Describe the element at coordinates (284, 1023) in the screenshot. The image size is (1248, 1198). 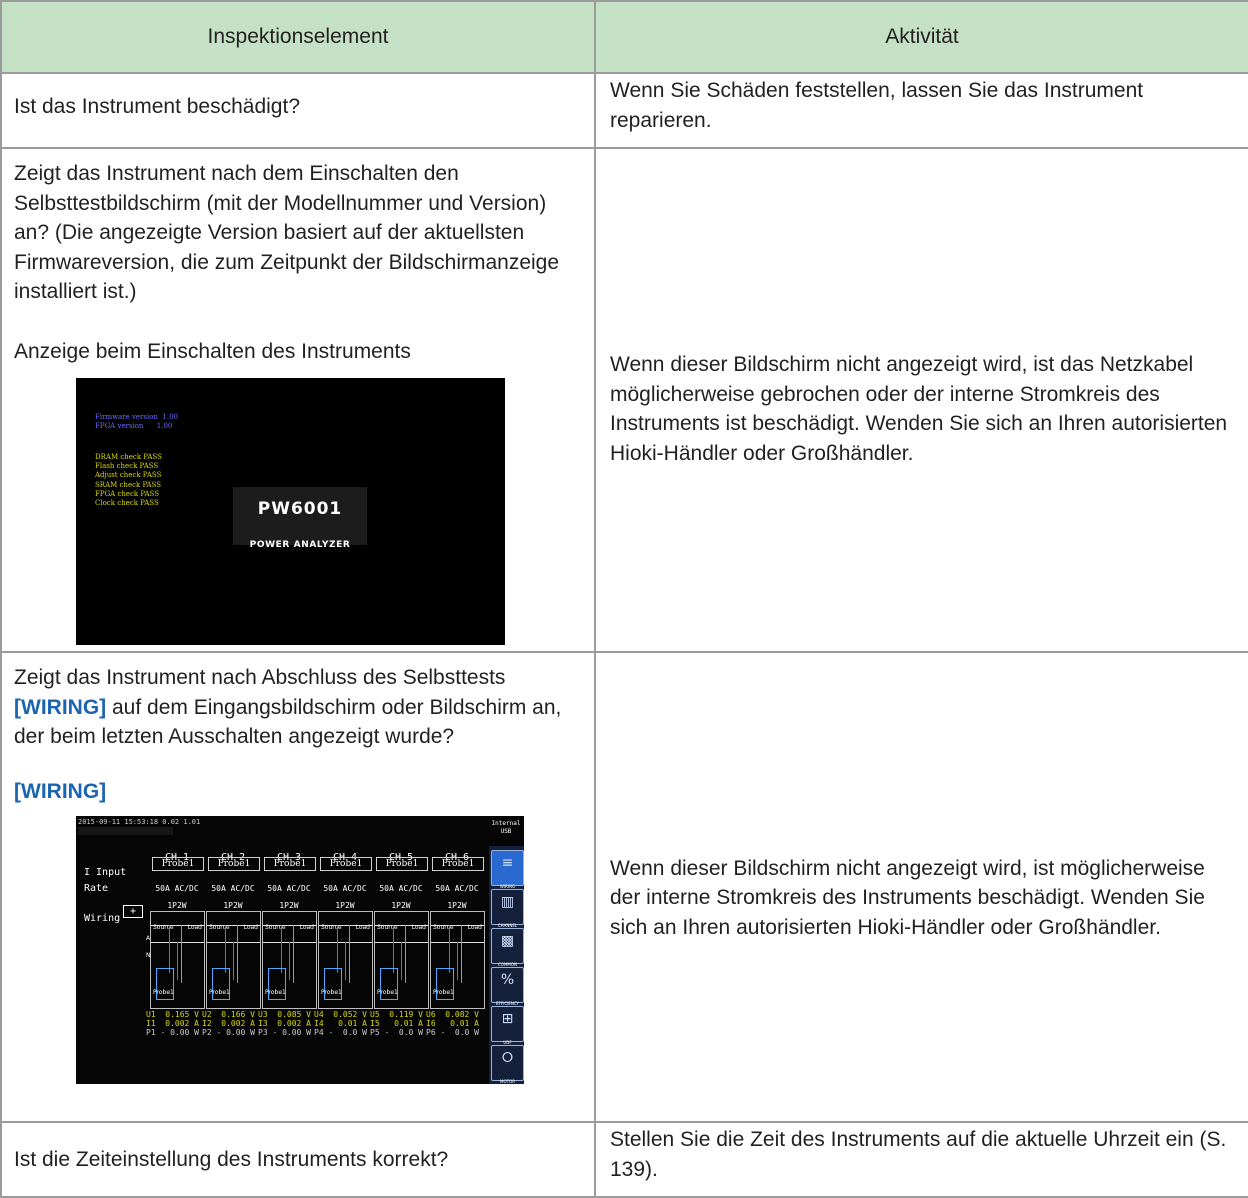
I see `measurement-values: U3 0.085 V I3 0.002 A P3 - 0.00 W` at that location.